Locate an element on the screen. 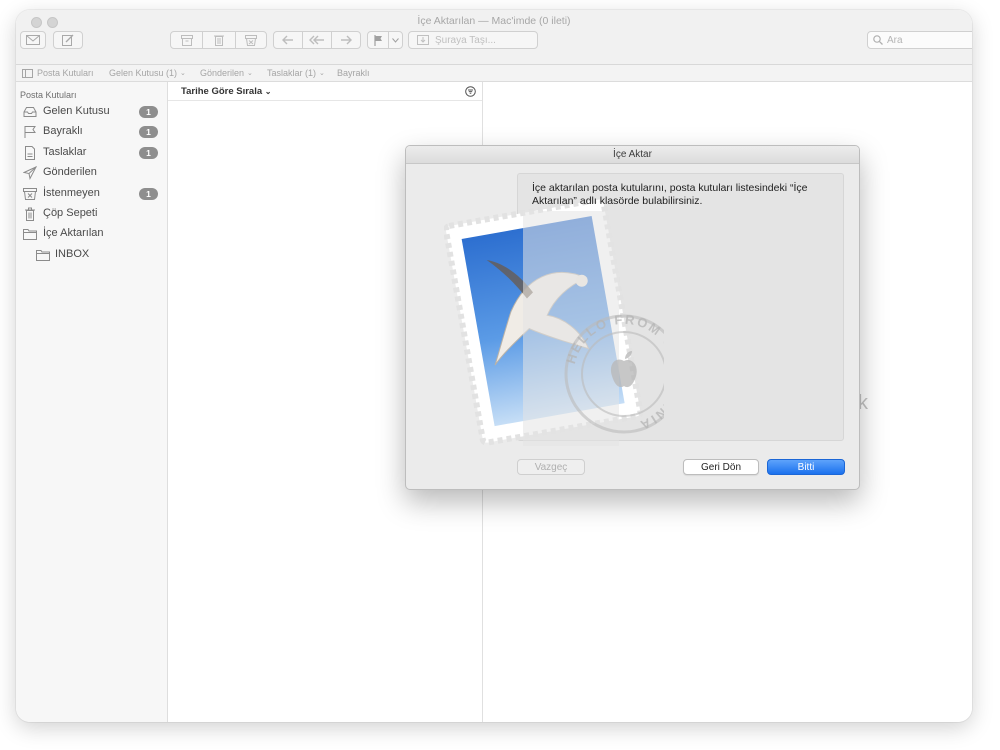 This screenshot has height=750, width=1000. junk-button is located at coordinates (251, 40).